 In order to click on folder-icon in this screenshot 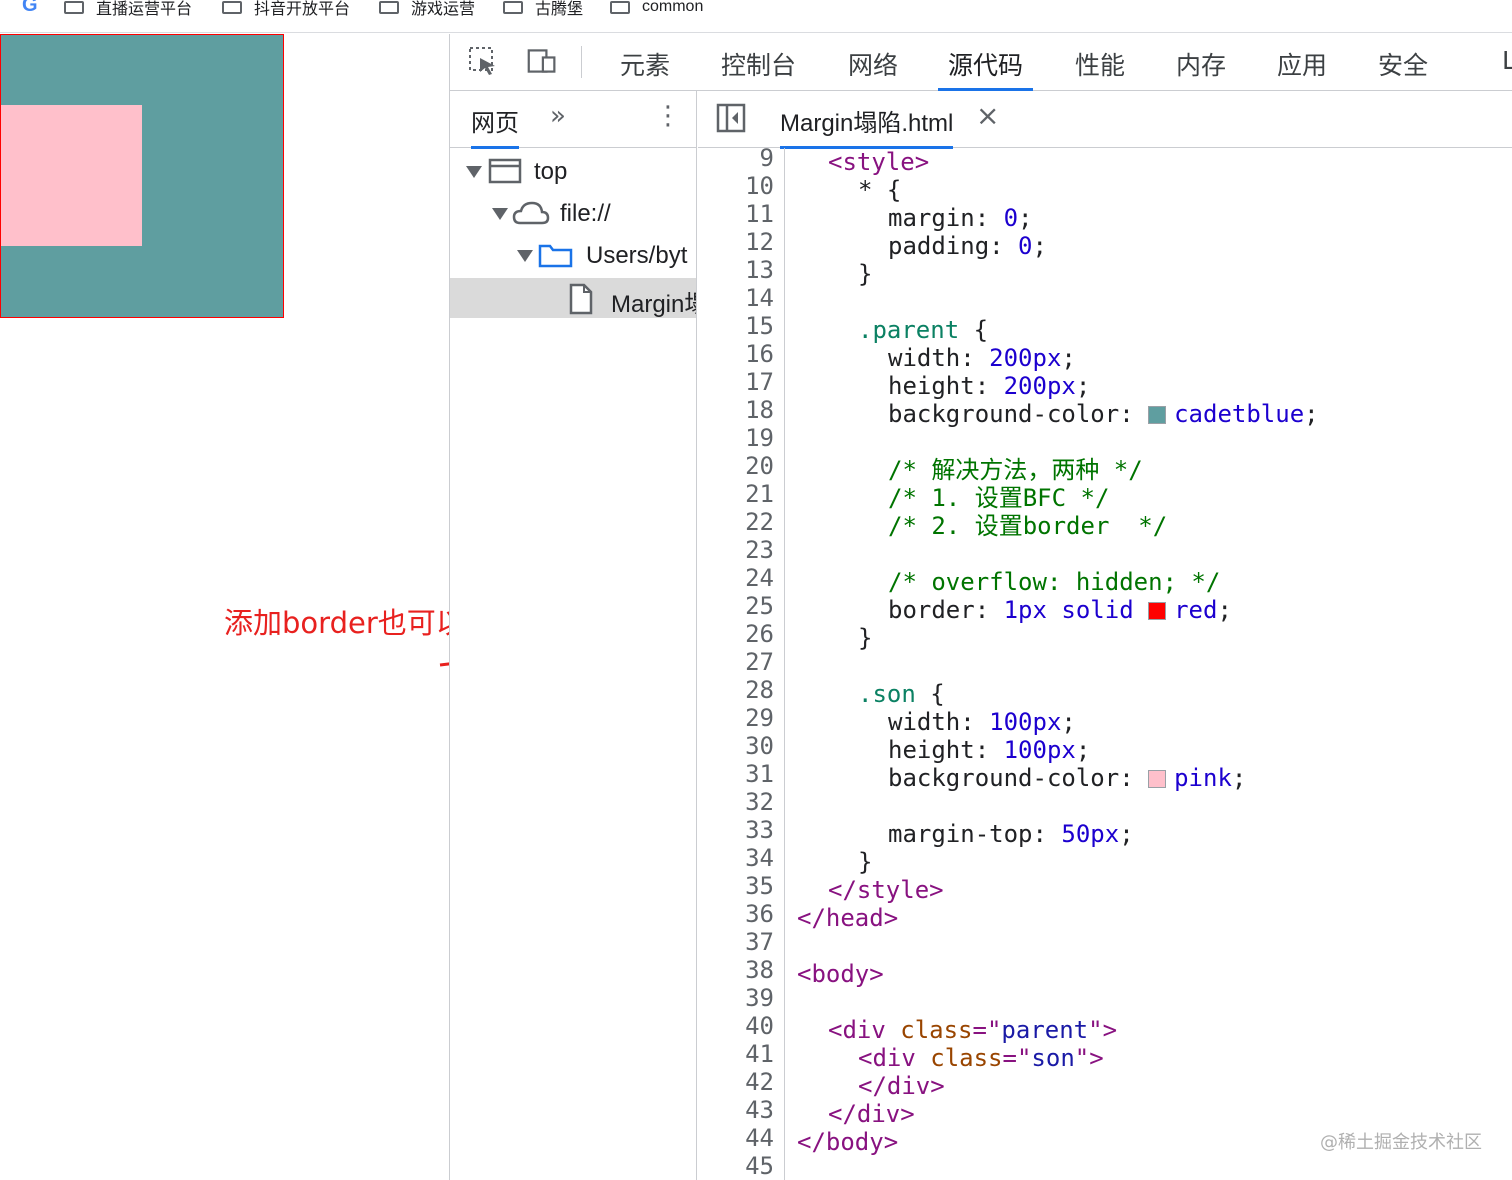, I will do `click(555, 256)`.